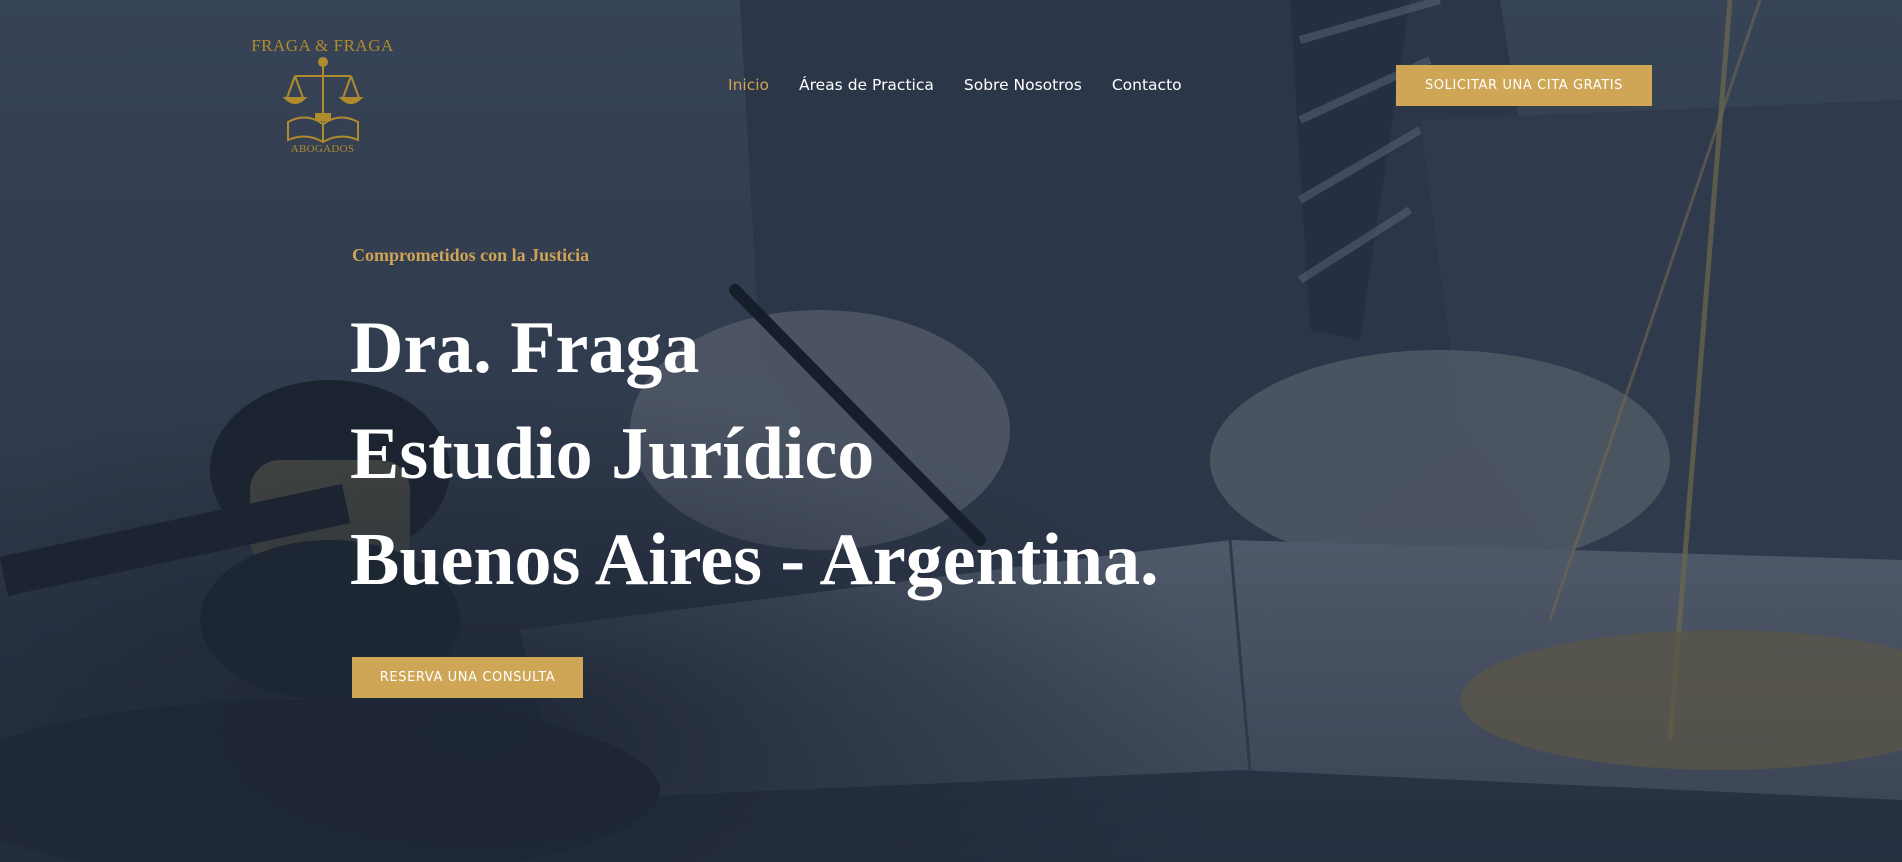 The image size is (1902, 862). I want to click on nav-item-inicio: Inicio, so click(748, 85).